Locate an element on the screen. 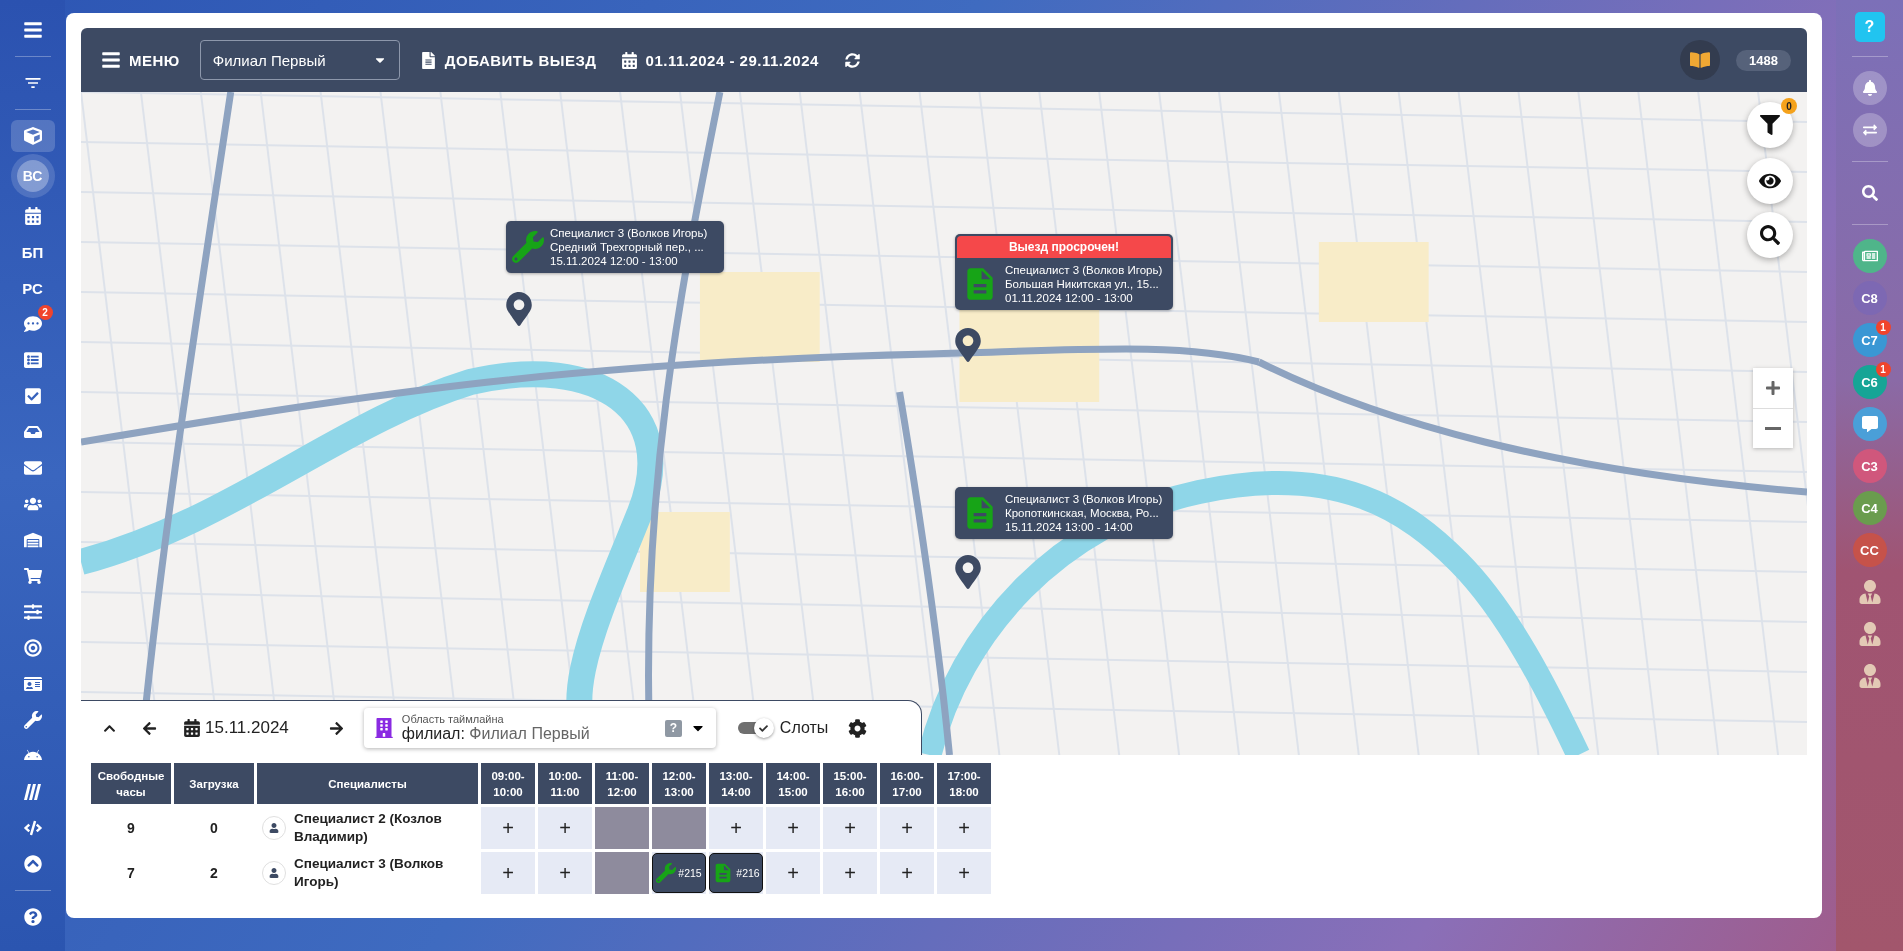  column-header: 14:00-15:00 is located at coordinates (793, 783).